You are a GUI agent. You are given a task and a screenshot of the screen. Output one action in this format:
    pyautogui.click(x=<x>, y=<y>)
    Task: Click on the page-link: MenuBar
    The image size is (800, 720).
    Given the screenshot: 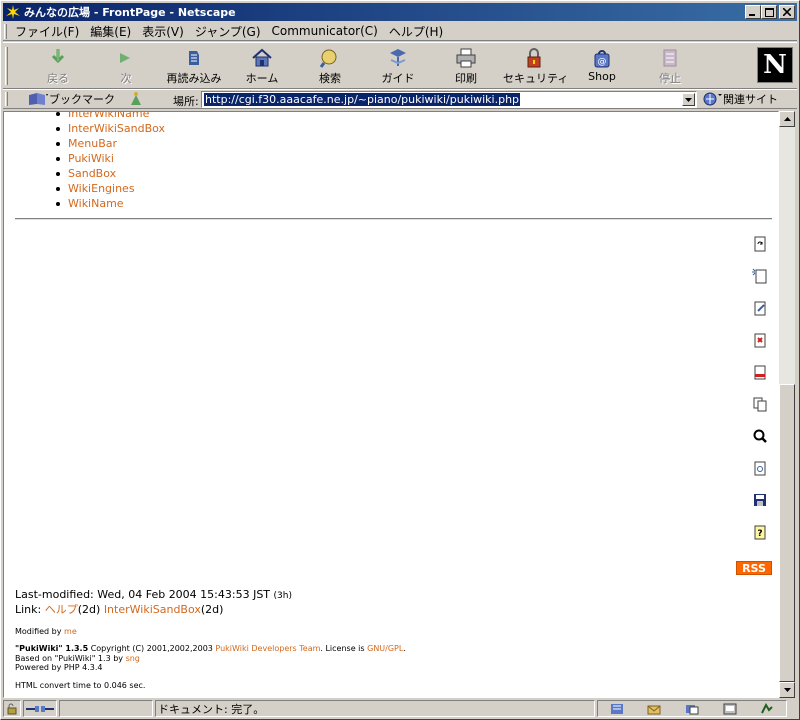 What is the action you would take?
    pyautogui.click(x=109, y=143)
    